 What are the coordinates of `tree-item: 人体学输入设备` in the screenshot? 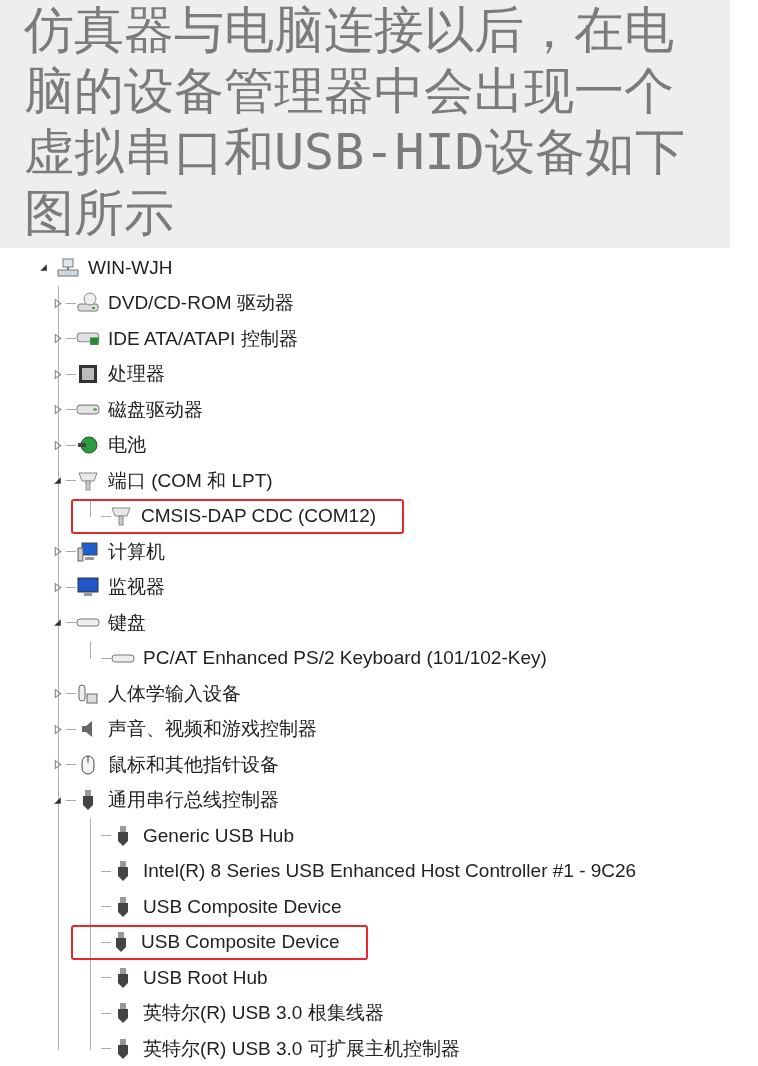 It's located at (174, 693).